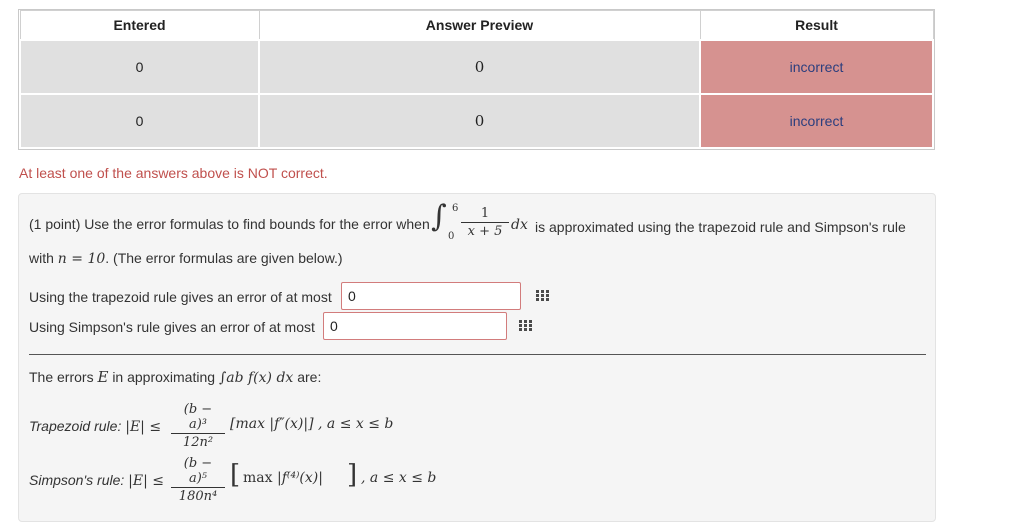 The width and height of the screenshot is (1011, 531). Describe the element at coordinates (41, 258) in the screenshot. I see `line2-prefix: with` at that location.